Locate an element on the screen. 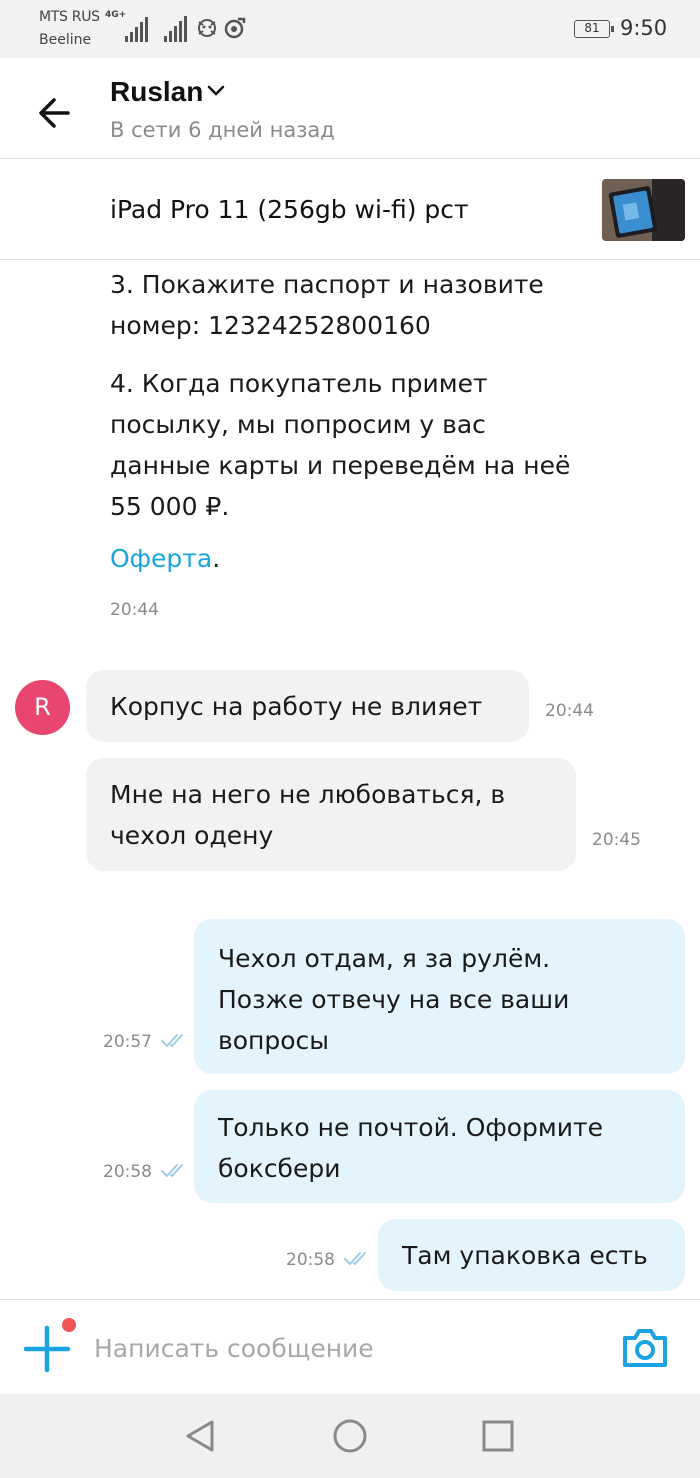 This screenshot has width=700, height=1478. oferta-suffix: . is located at coordinates (216, 558).